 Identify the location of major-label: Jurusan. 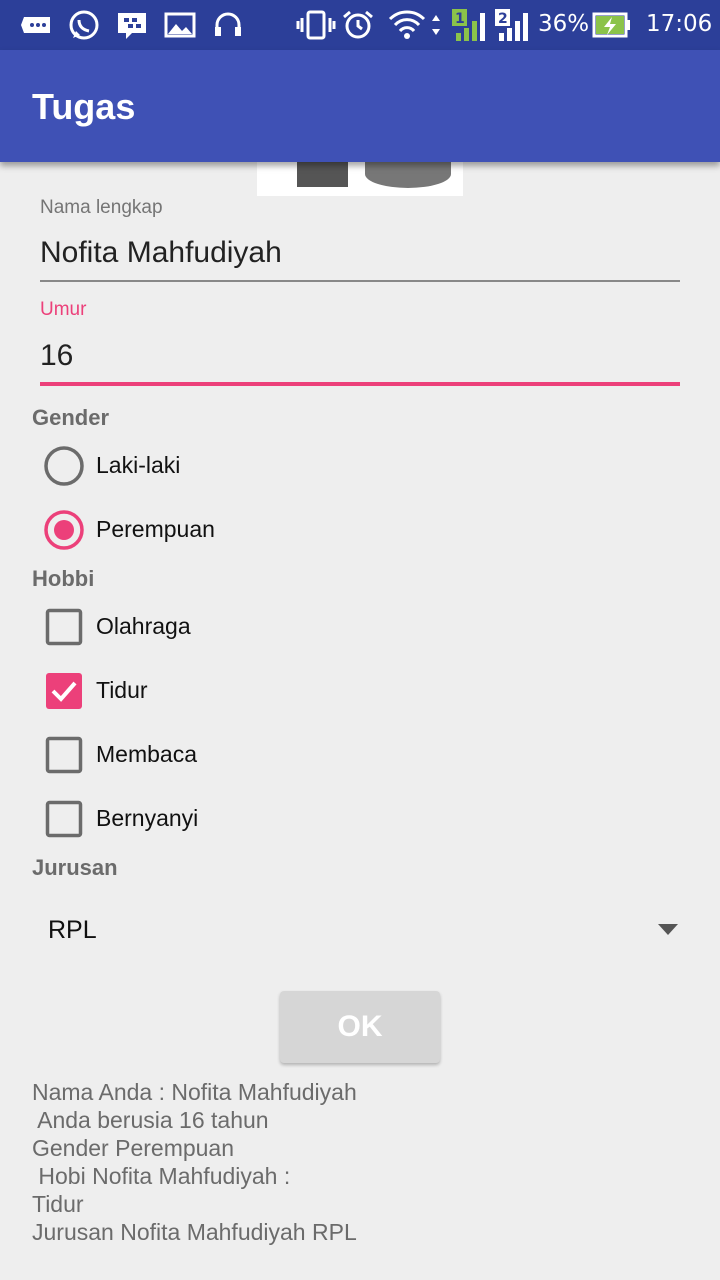
(75, 867).